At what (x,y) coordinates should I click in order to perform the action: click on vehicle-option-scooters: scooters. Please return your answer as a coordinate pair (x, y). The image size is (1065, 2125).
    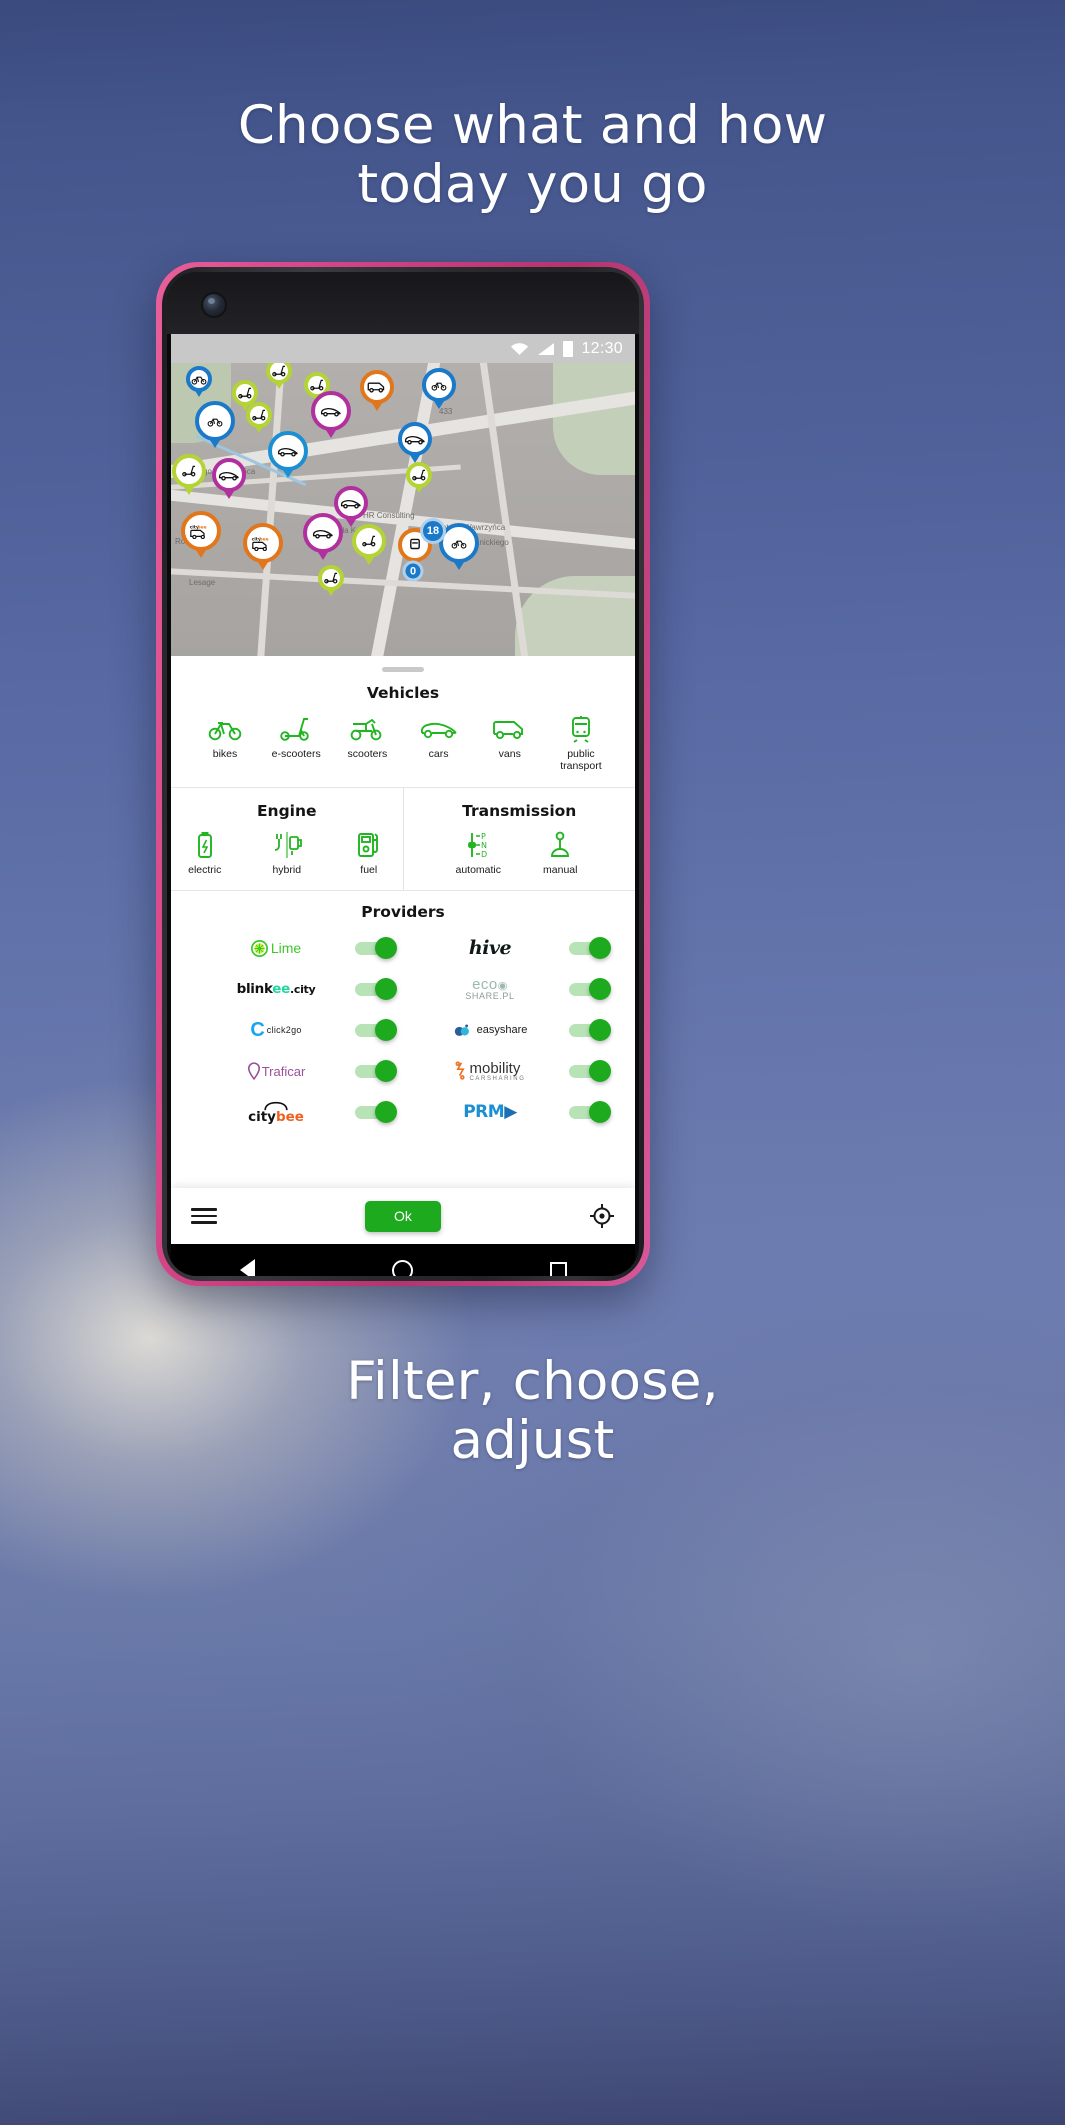
    Looking at the image, I should click on (367, 737).